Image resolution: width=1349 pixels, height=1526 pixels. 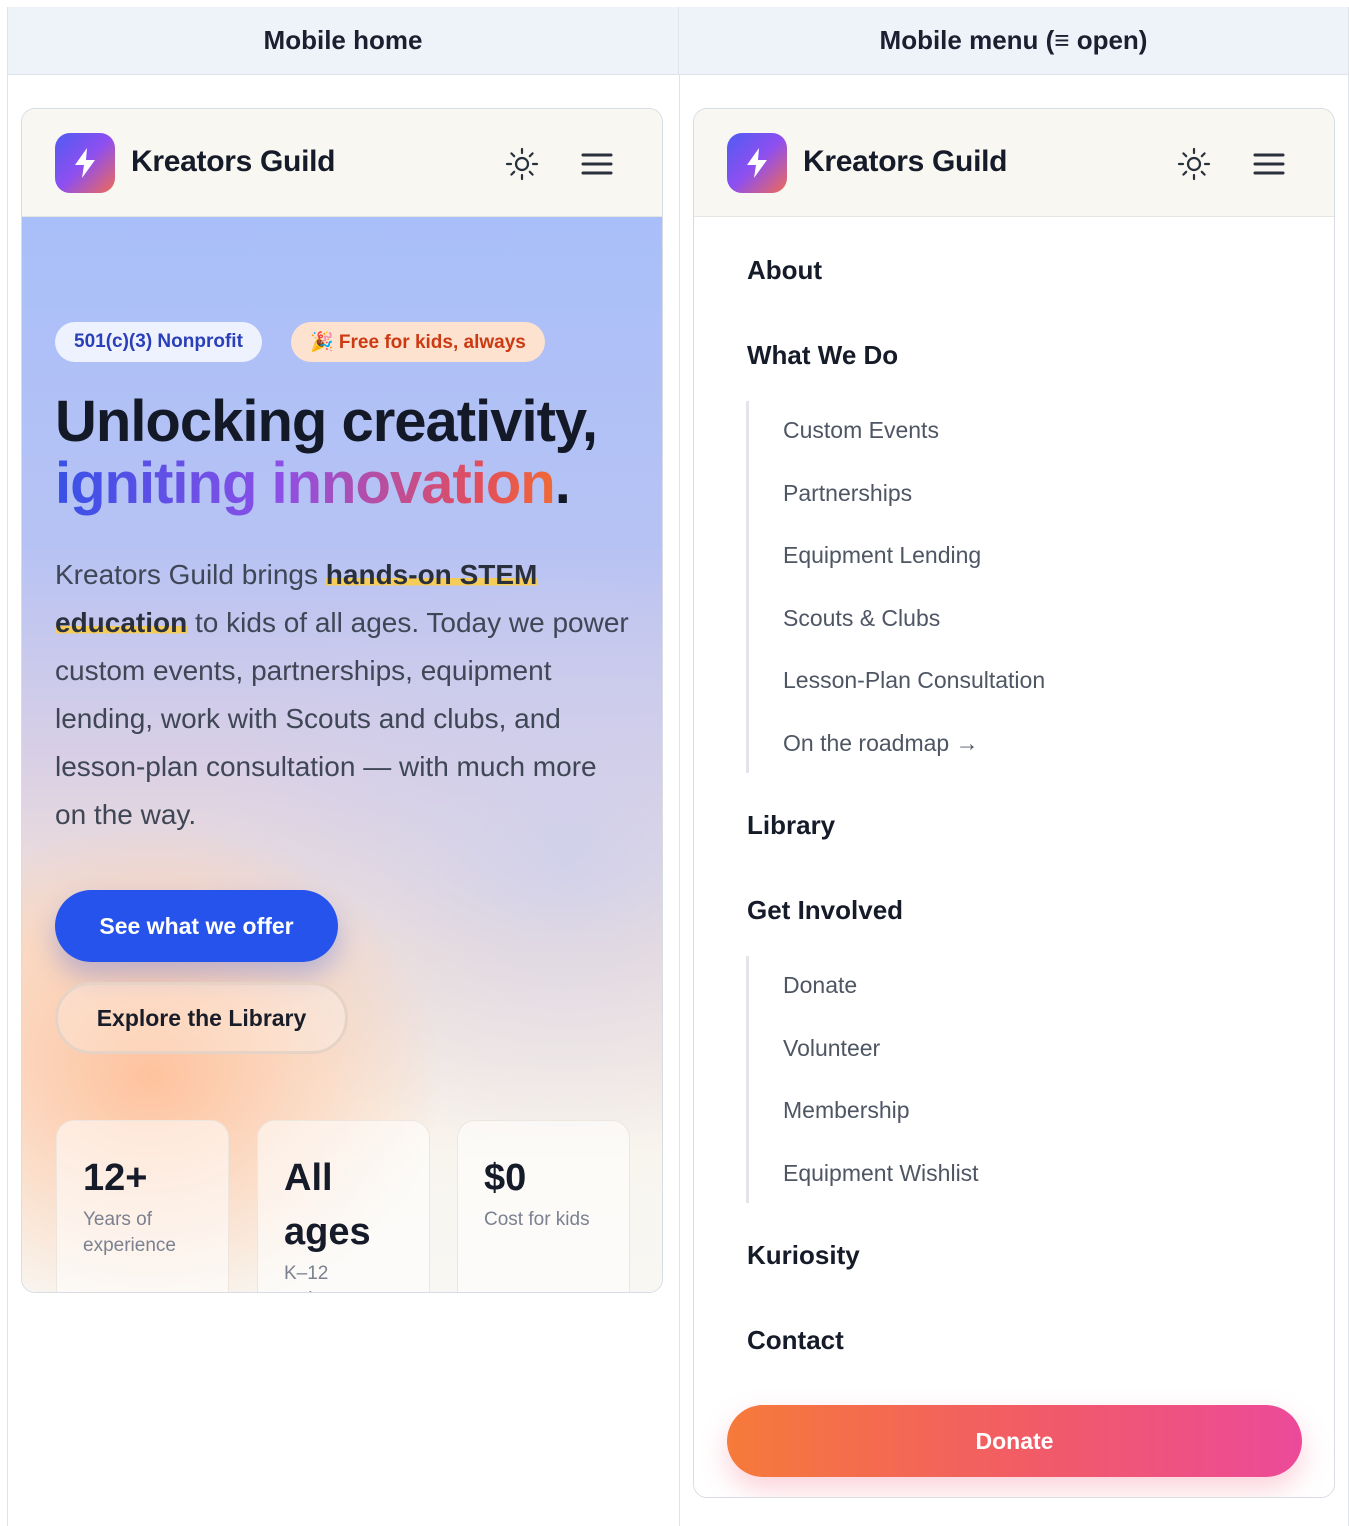 I want to click on submenu-item-membership: Membership, so click(x=846, y=1110).